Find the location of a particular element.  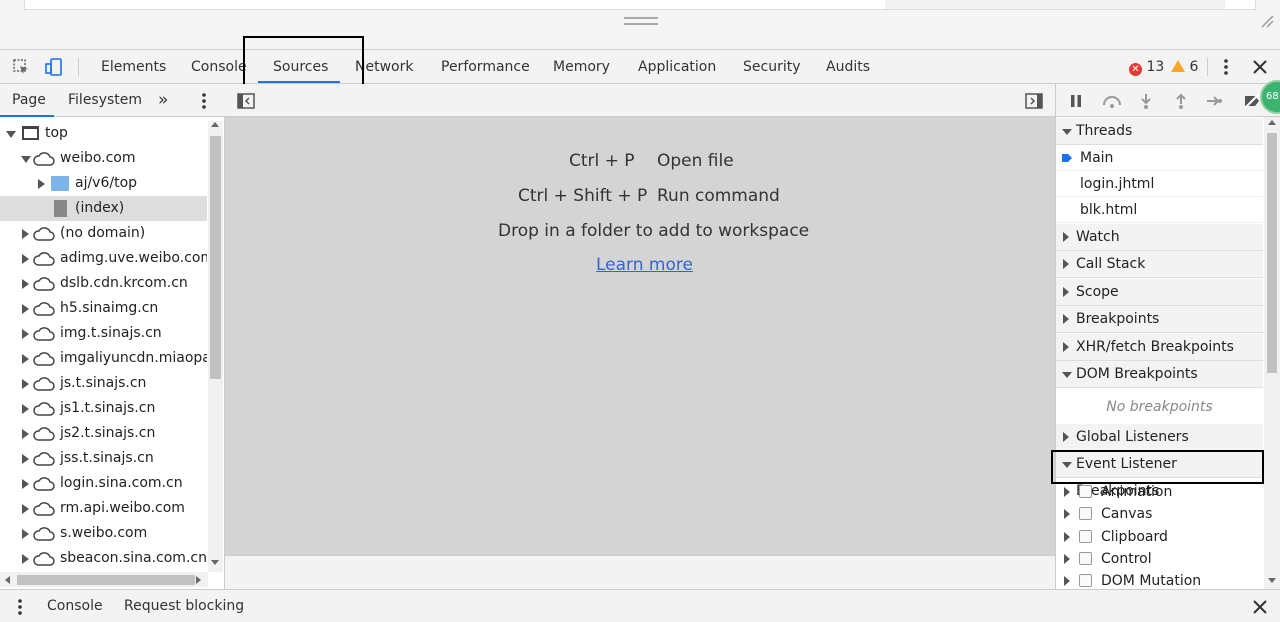

step-into-icon is located at coordinates (1146, 101).